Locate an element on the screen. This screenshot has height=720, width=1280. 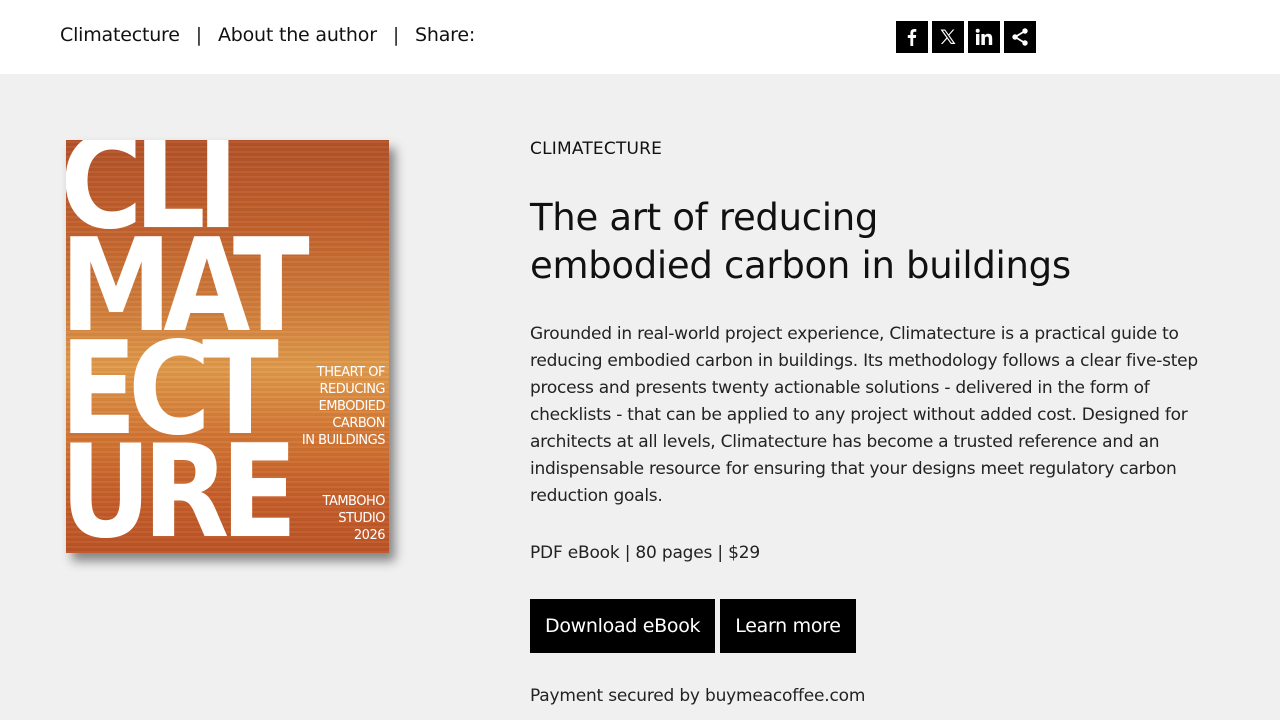
x-icon is located at coordinates (948, 36).